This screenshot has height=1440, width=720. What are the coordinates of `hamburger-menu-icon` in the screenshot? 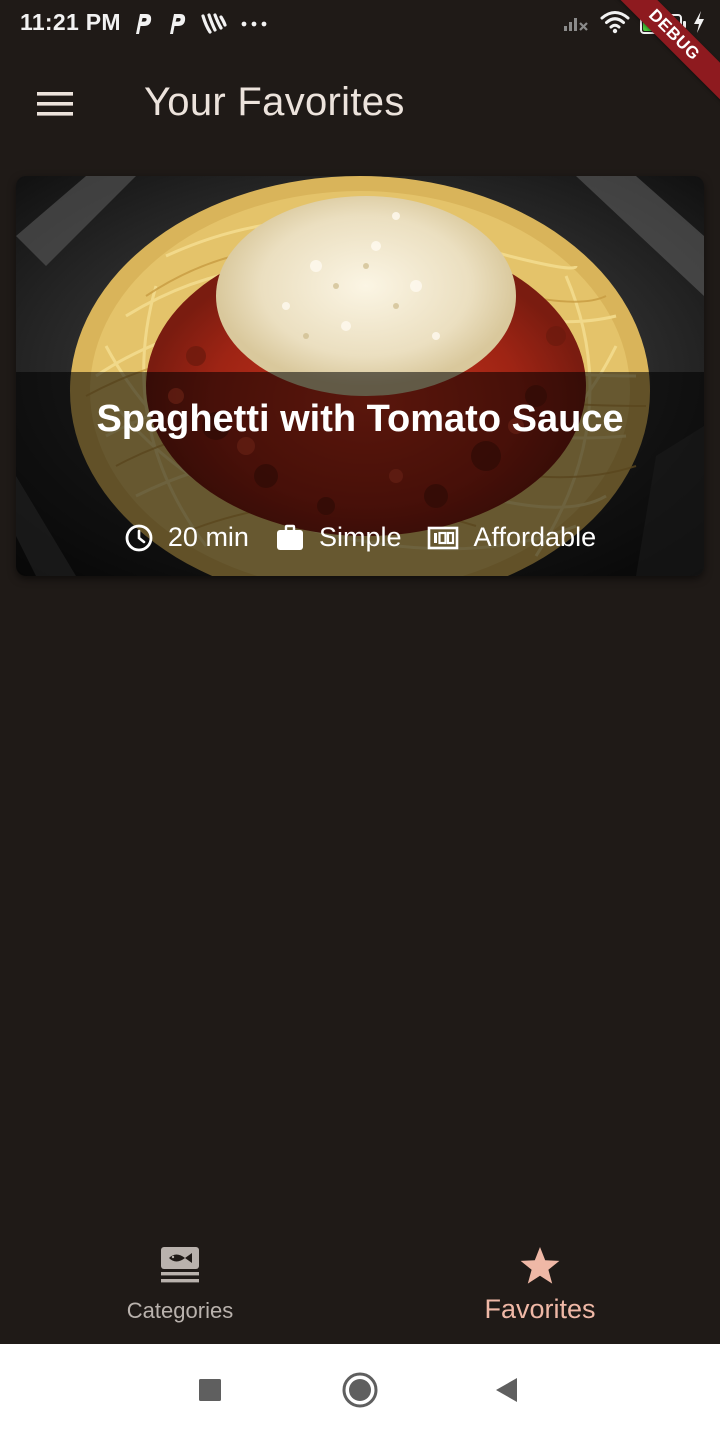 It's located at (56, 106).